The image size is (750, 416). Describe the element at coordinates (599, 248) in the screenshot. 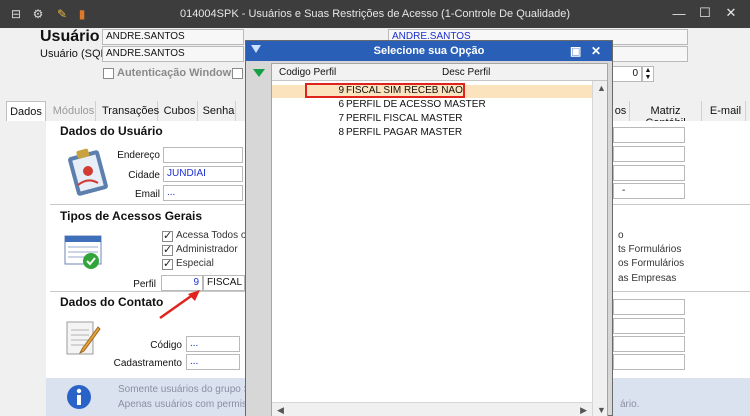

I see `vertical-scrollbar: ▲ ▼` at that location.